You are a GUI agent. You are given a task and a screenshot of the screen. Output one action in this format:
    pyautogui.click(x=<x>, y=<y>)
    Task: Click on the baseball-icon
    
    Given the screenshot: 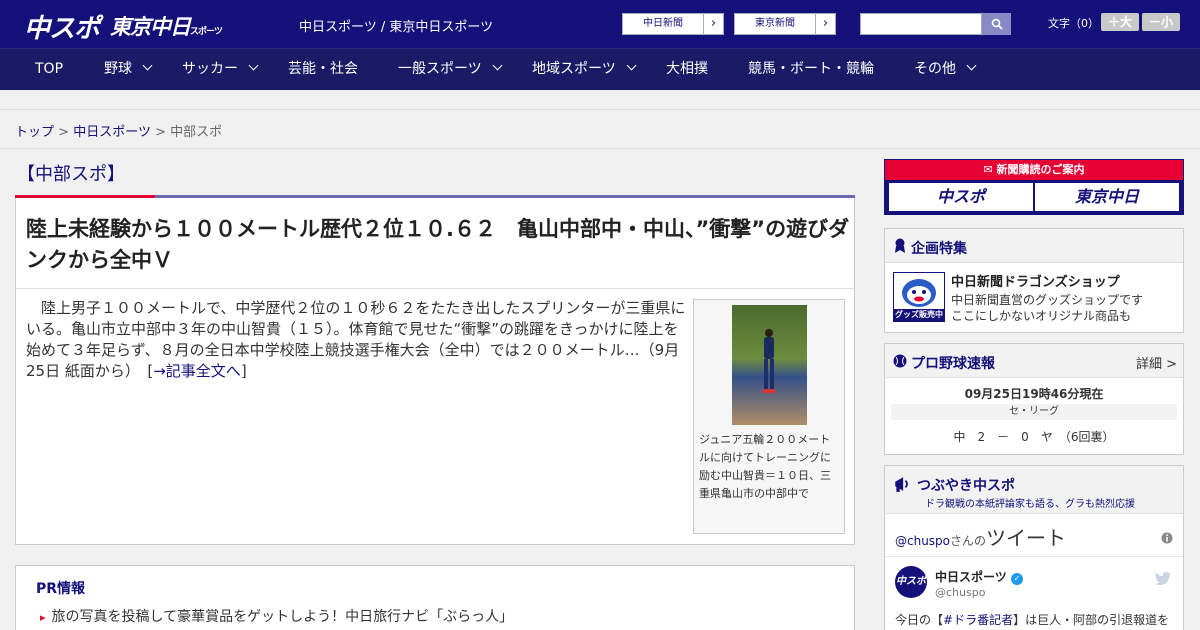 What is the action you would take?
    pyautogui.click(x=900, y=361)
    